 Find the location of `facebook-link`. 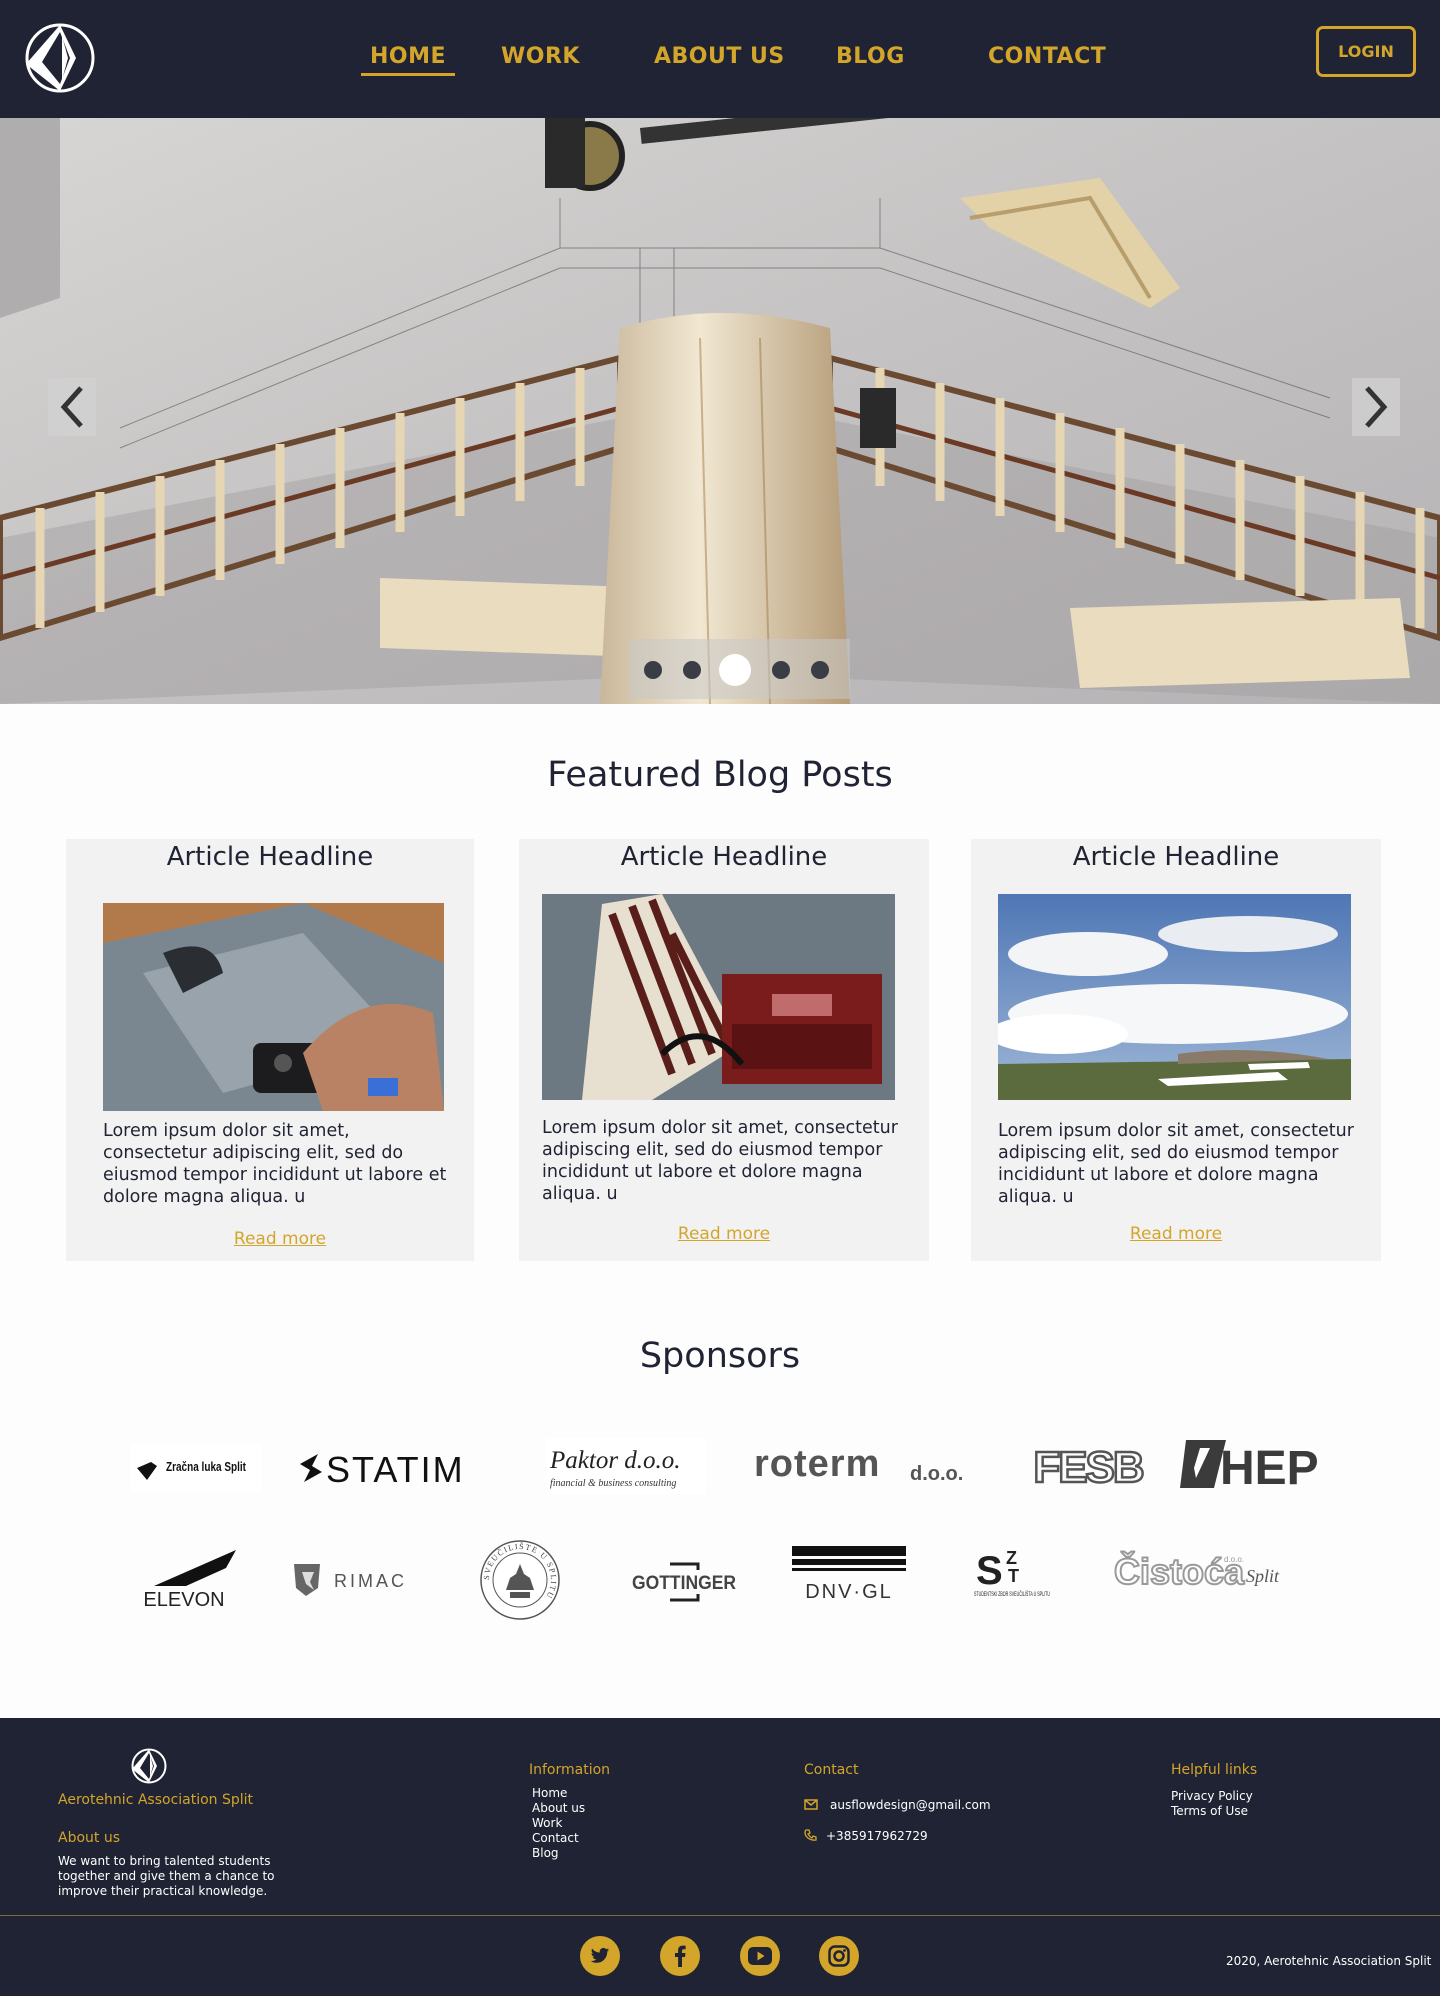

facebook-link is located at coordinates (680, 1956).